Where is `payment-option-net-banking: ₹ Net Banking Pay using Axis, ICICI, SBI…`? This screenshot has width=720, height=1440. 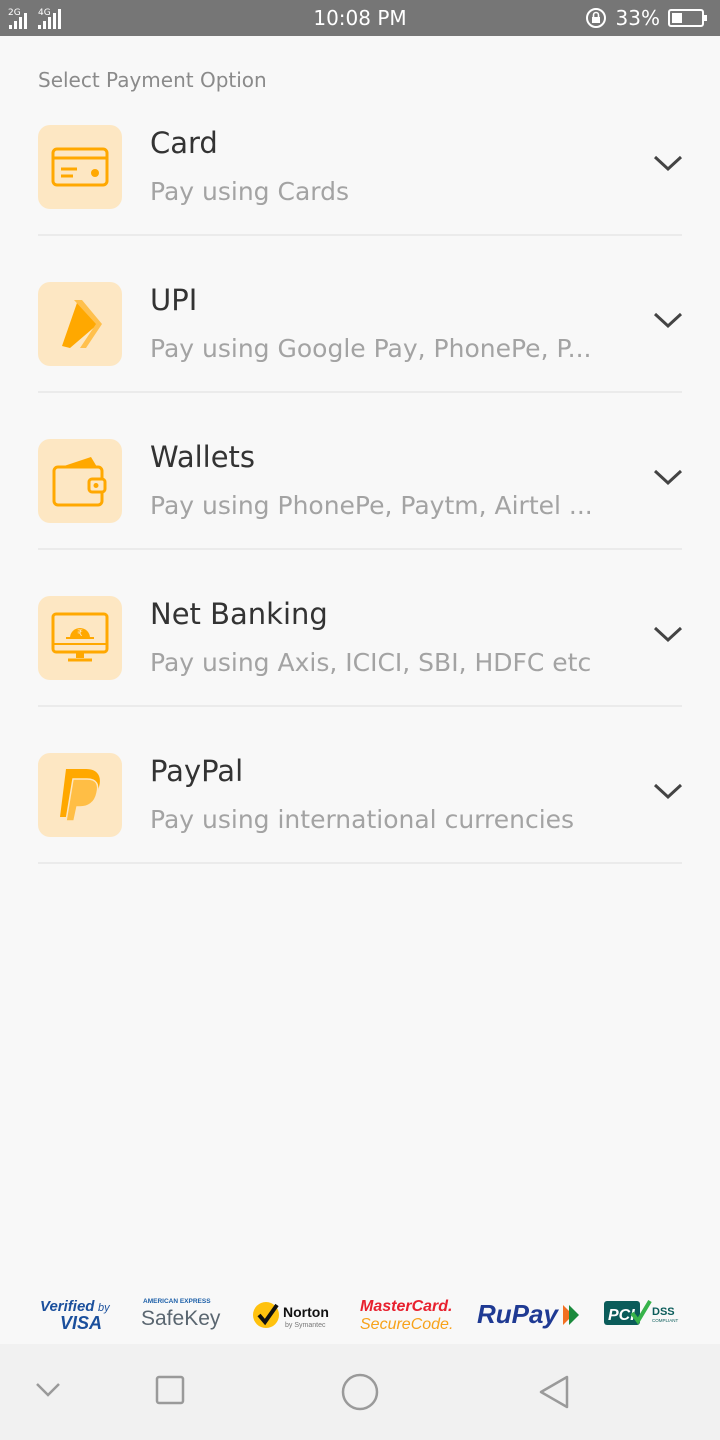 payment-option-net-banking: ₹ Net Banking Pay using Axis, ICICI, SBI… is located at coordinates (360, 663).